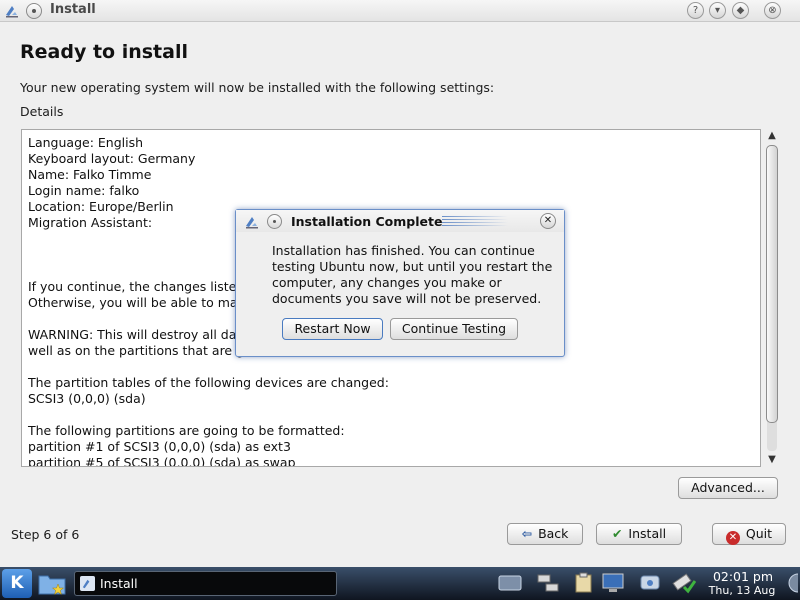  What do you see at coordinates (112, 158) in the screenshot?
I see `details-line: Keyboard layout: Germany` at bounding box center [112, 158].